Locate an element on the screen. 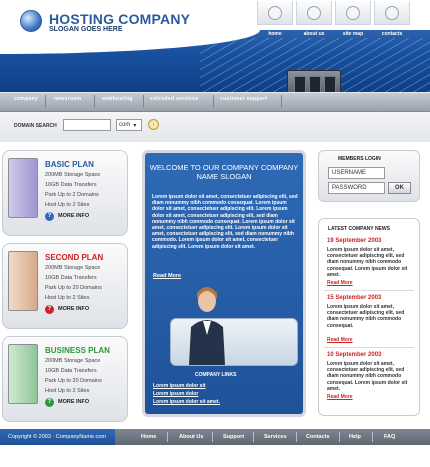  brand-title: HOSTING COMPANY is located at coordinates (120, 19).